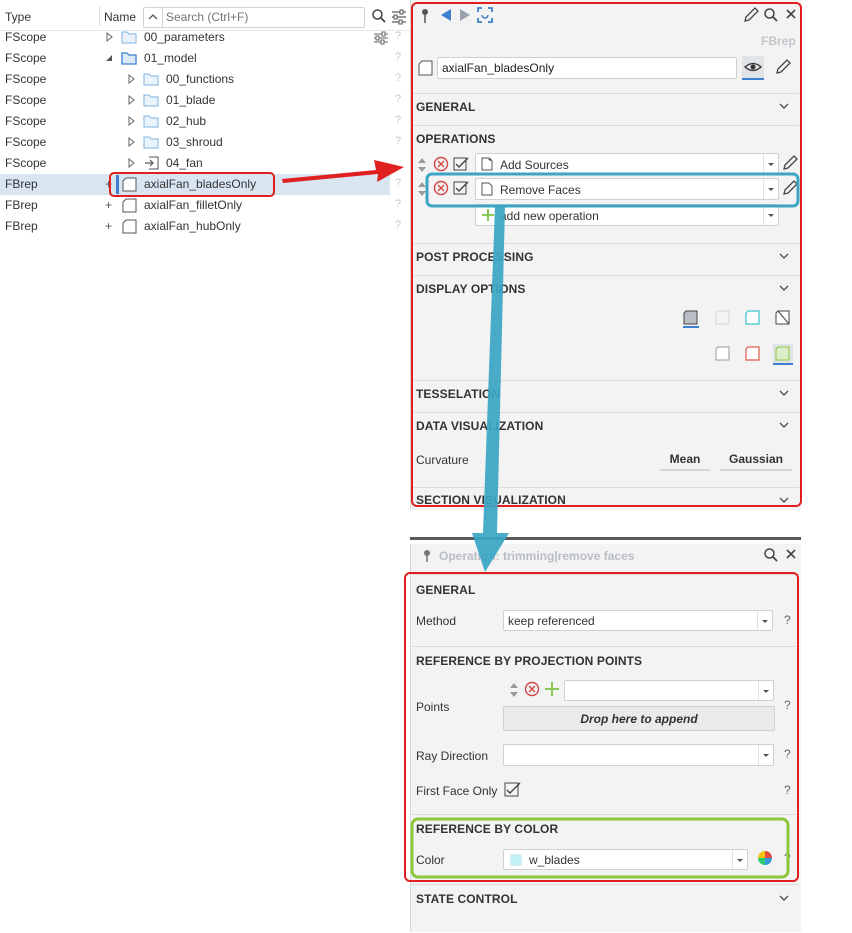 This screenshot has width=852, height=933. I want to click on object-name-field: axialFan_bladesOnly, so click(587, 68).